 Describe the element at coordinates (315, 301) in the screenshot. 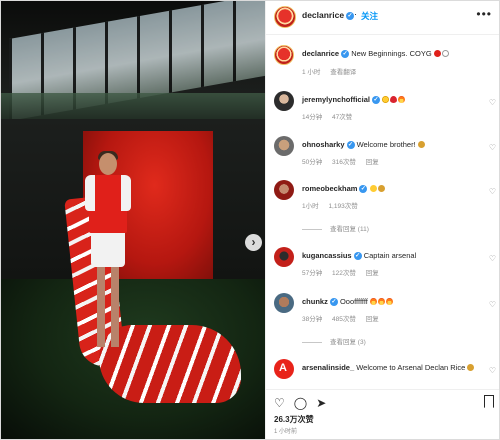

I see `comment-username: chunkz` at that location.